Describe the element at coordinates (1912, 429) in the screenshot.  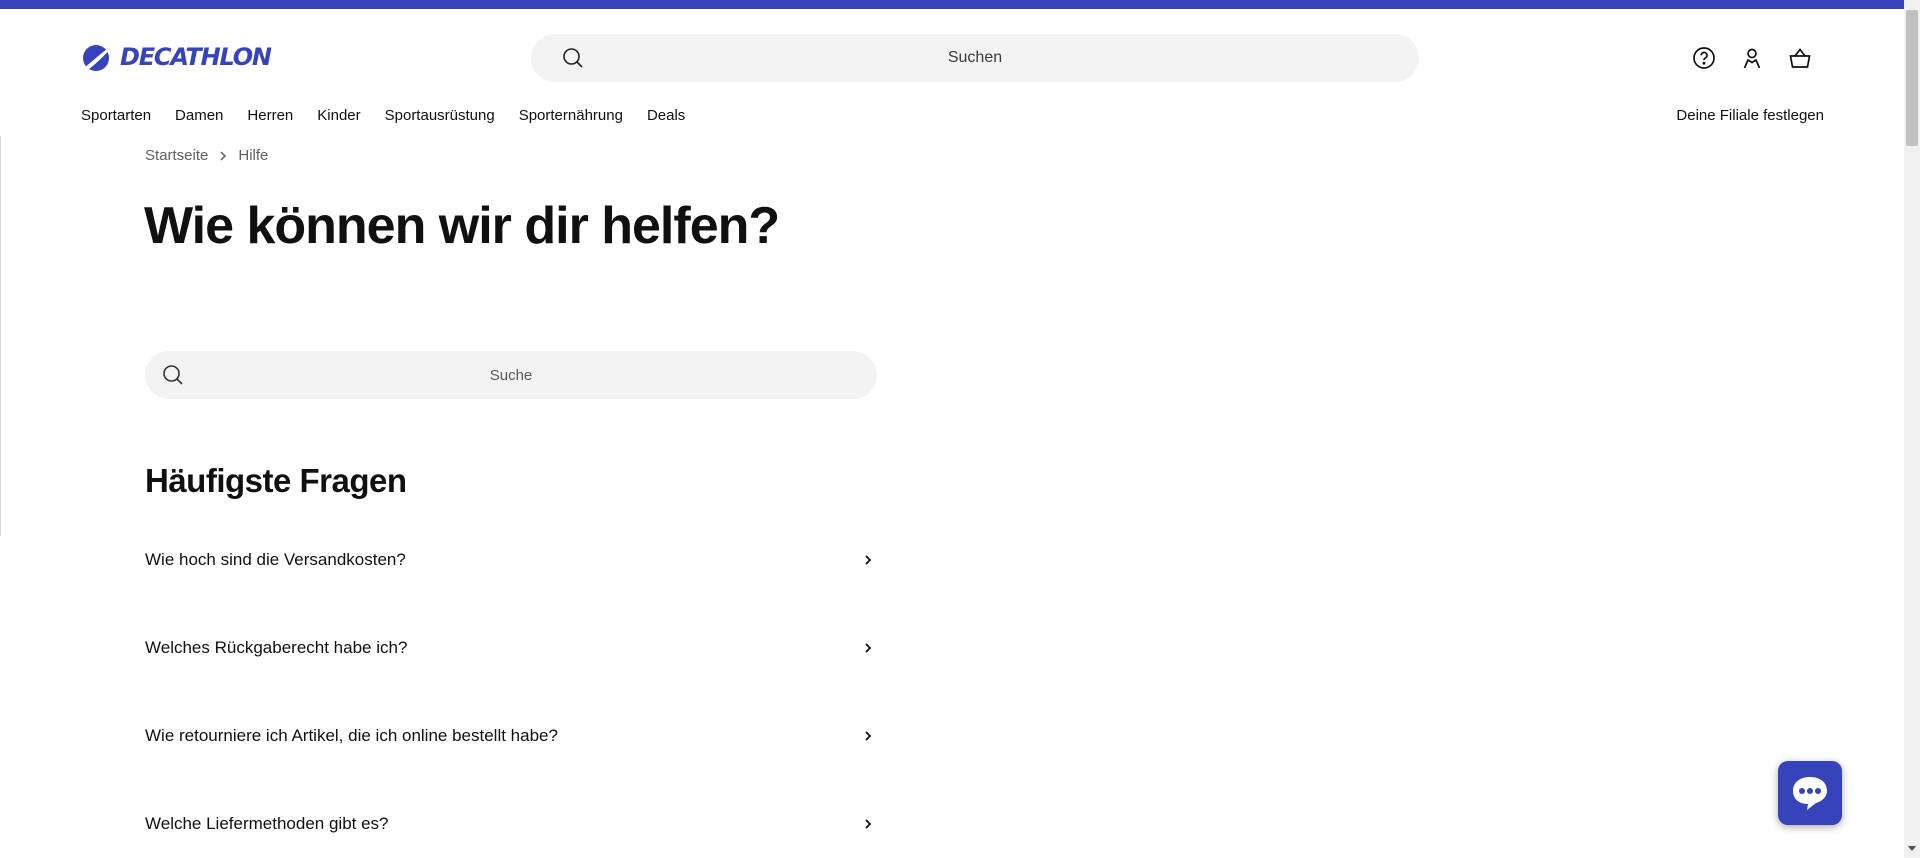
I see `page-scrollbar` at that location.